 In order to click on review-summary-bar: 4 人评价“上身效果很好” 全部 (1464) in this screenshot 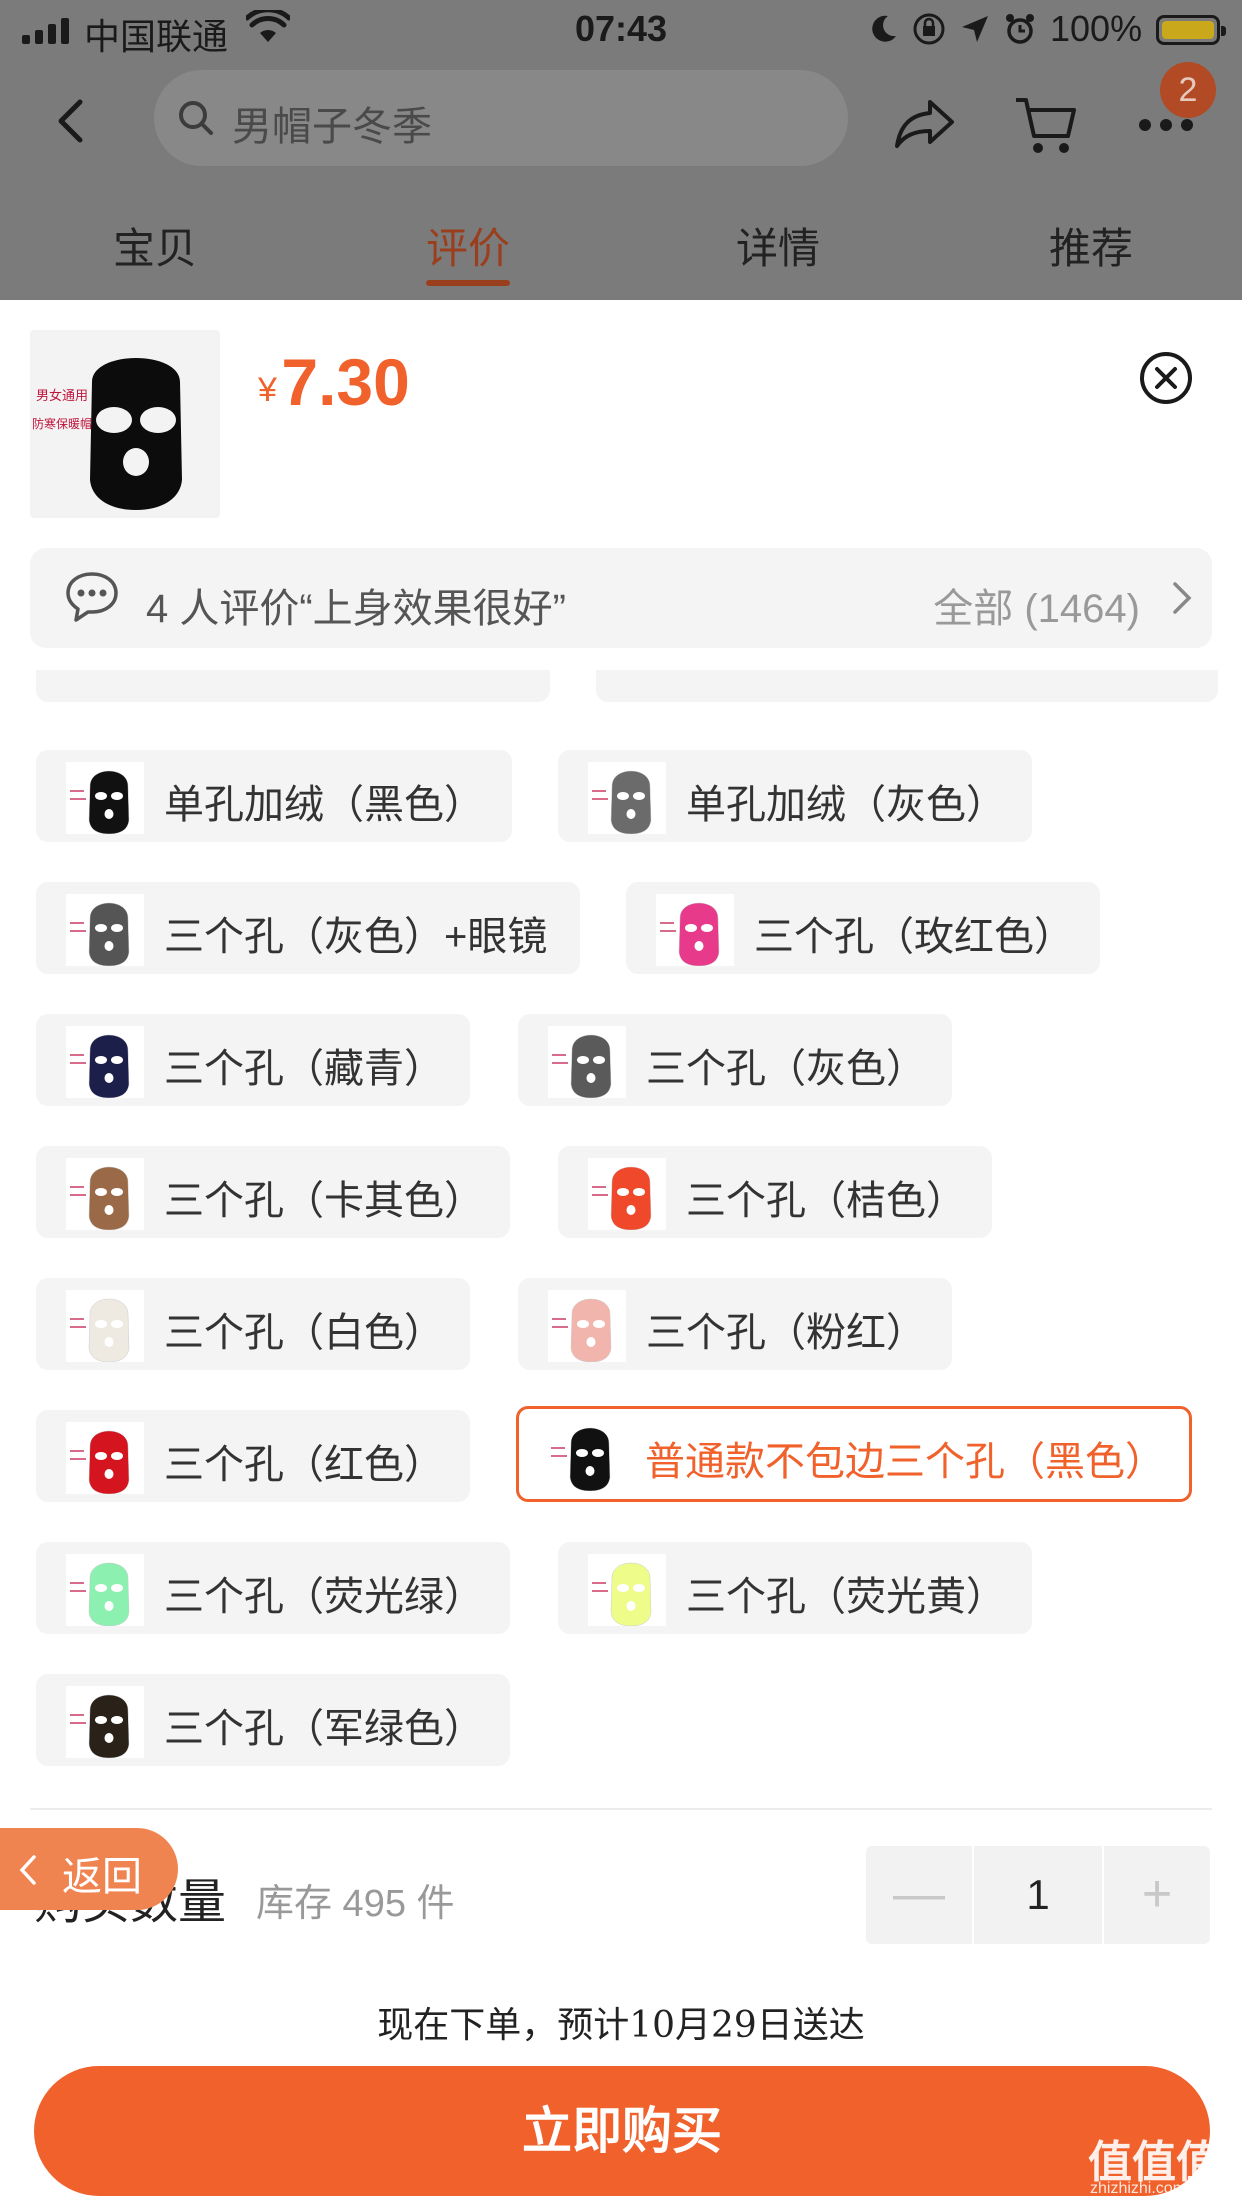, I will do `click(621, 598)`.